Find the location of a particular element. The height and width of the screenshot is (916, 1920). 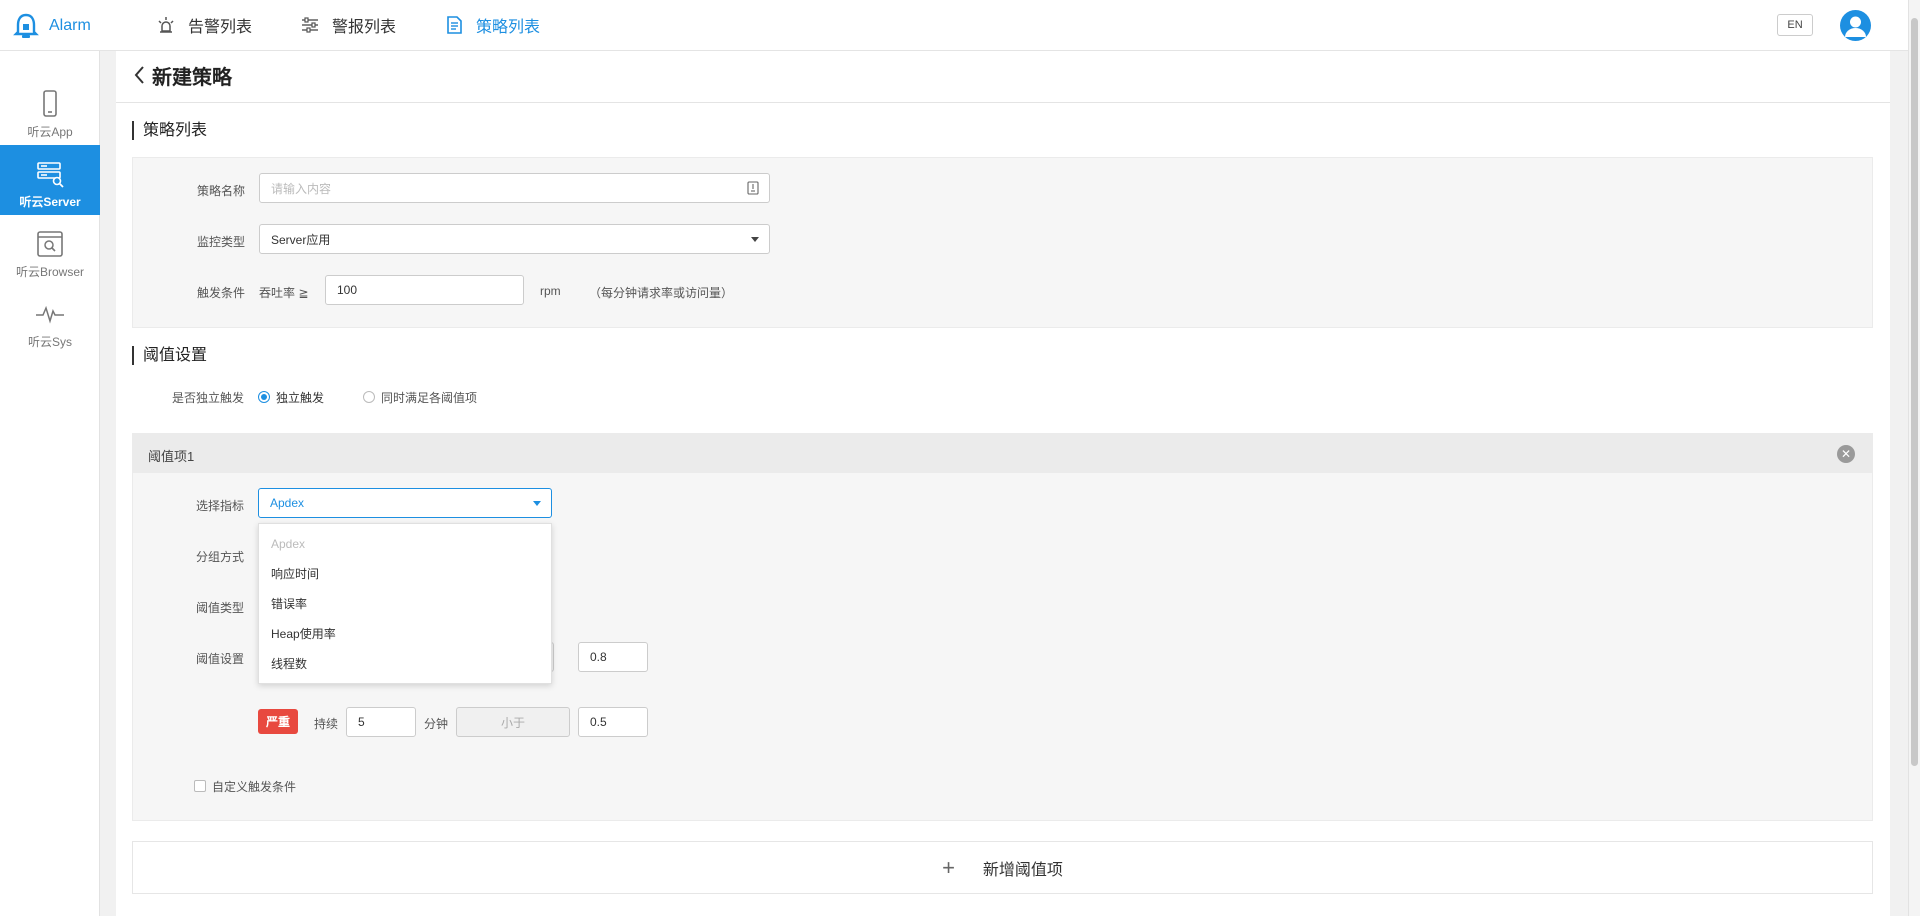

top-nav: 告警列表 警报列表 策略列表 is located at coordinates (372, 25).